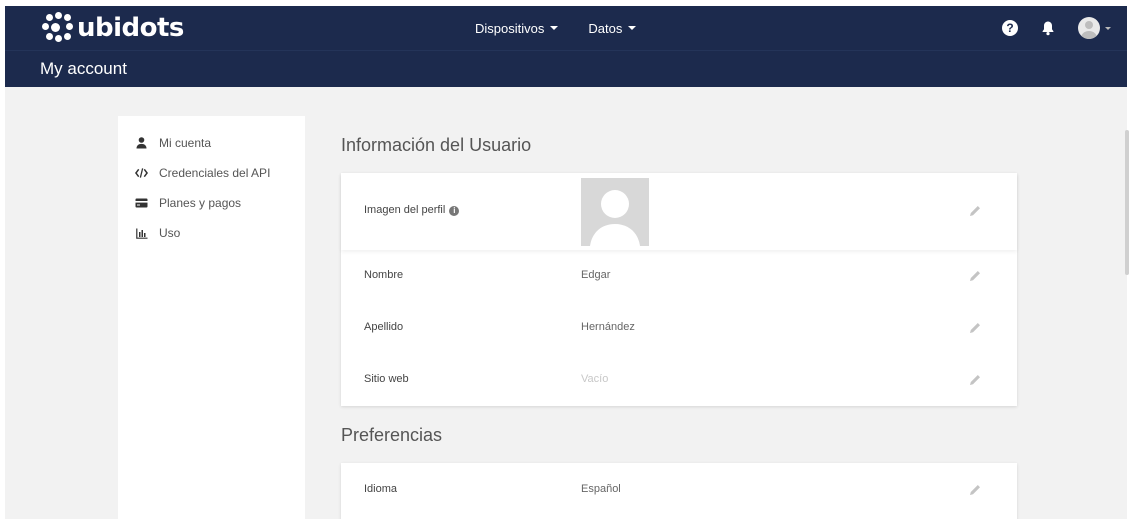 This screenshot has height=519, width=1131. I want to click on row-label: Imagen del perfil i, so click(412, 210).